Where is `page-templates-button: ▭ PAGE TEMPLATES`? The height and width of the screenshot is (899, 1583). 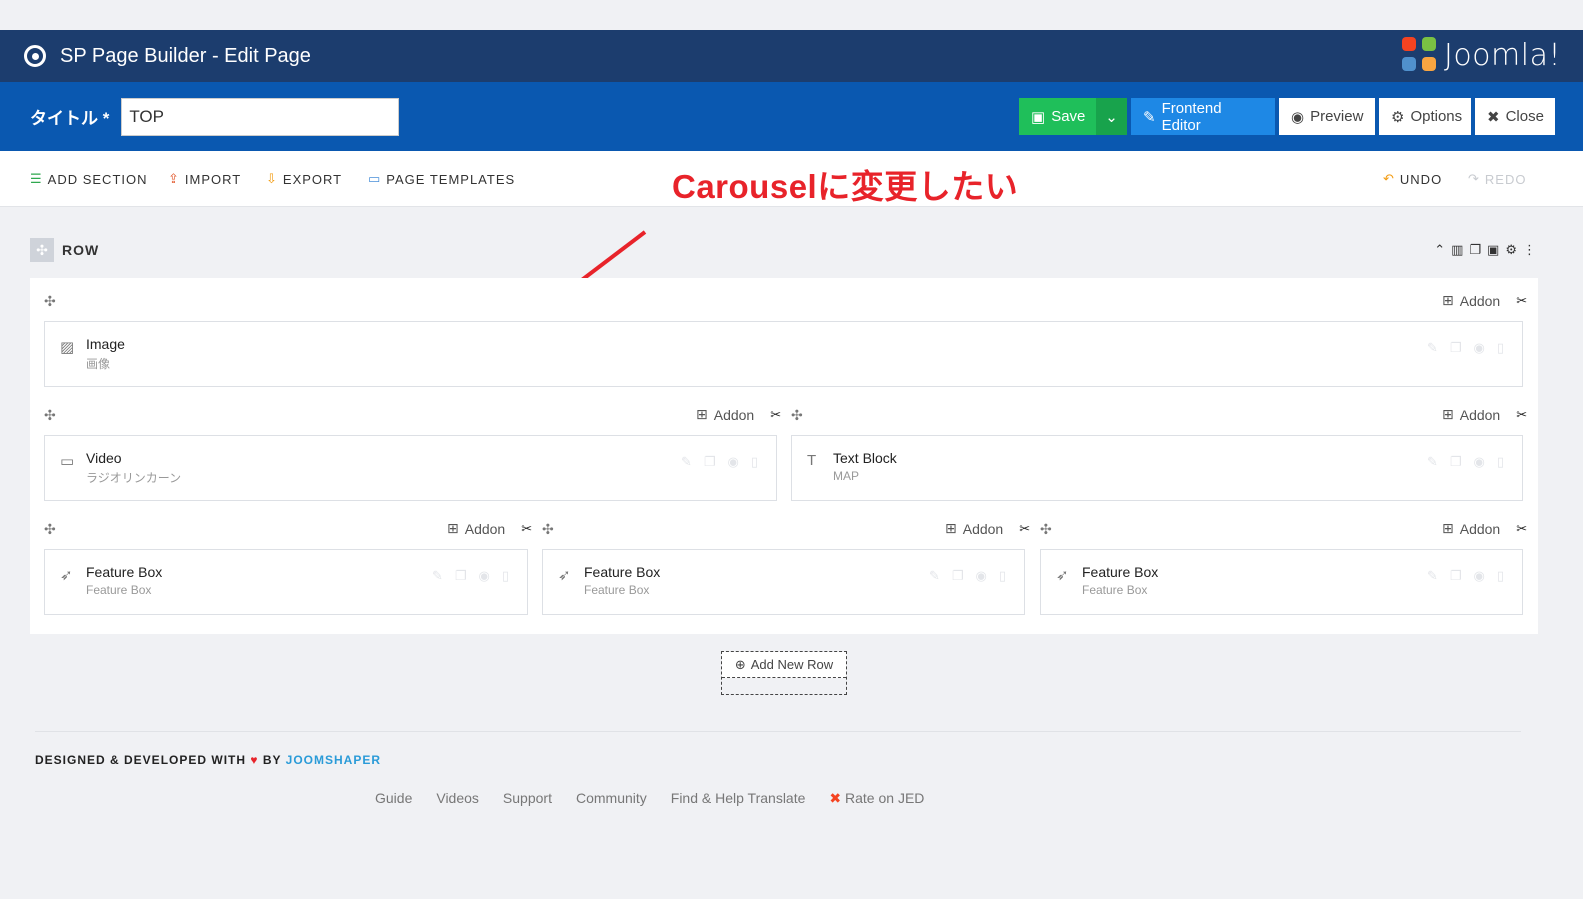 page-templates-button: ▭ PAGE TEMPLATES is located at coordinates (441, 179).